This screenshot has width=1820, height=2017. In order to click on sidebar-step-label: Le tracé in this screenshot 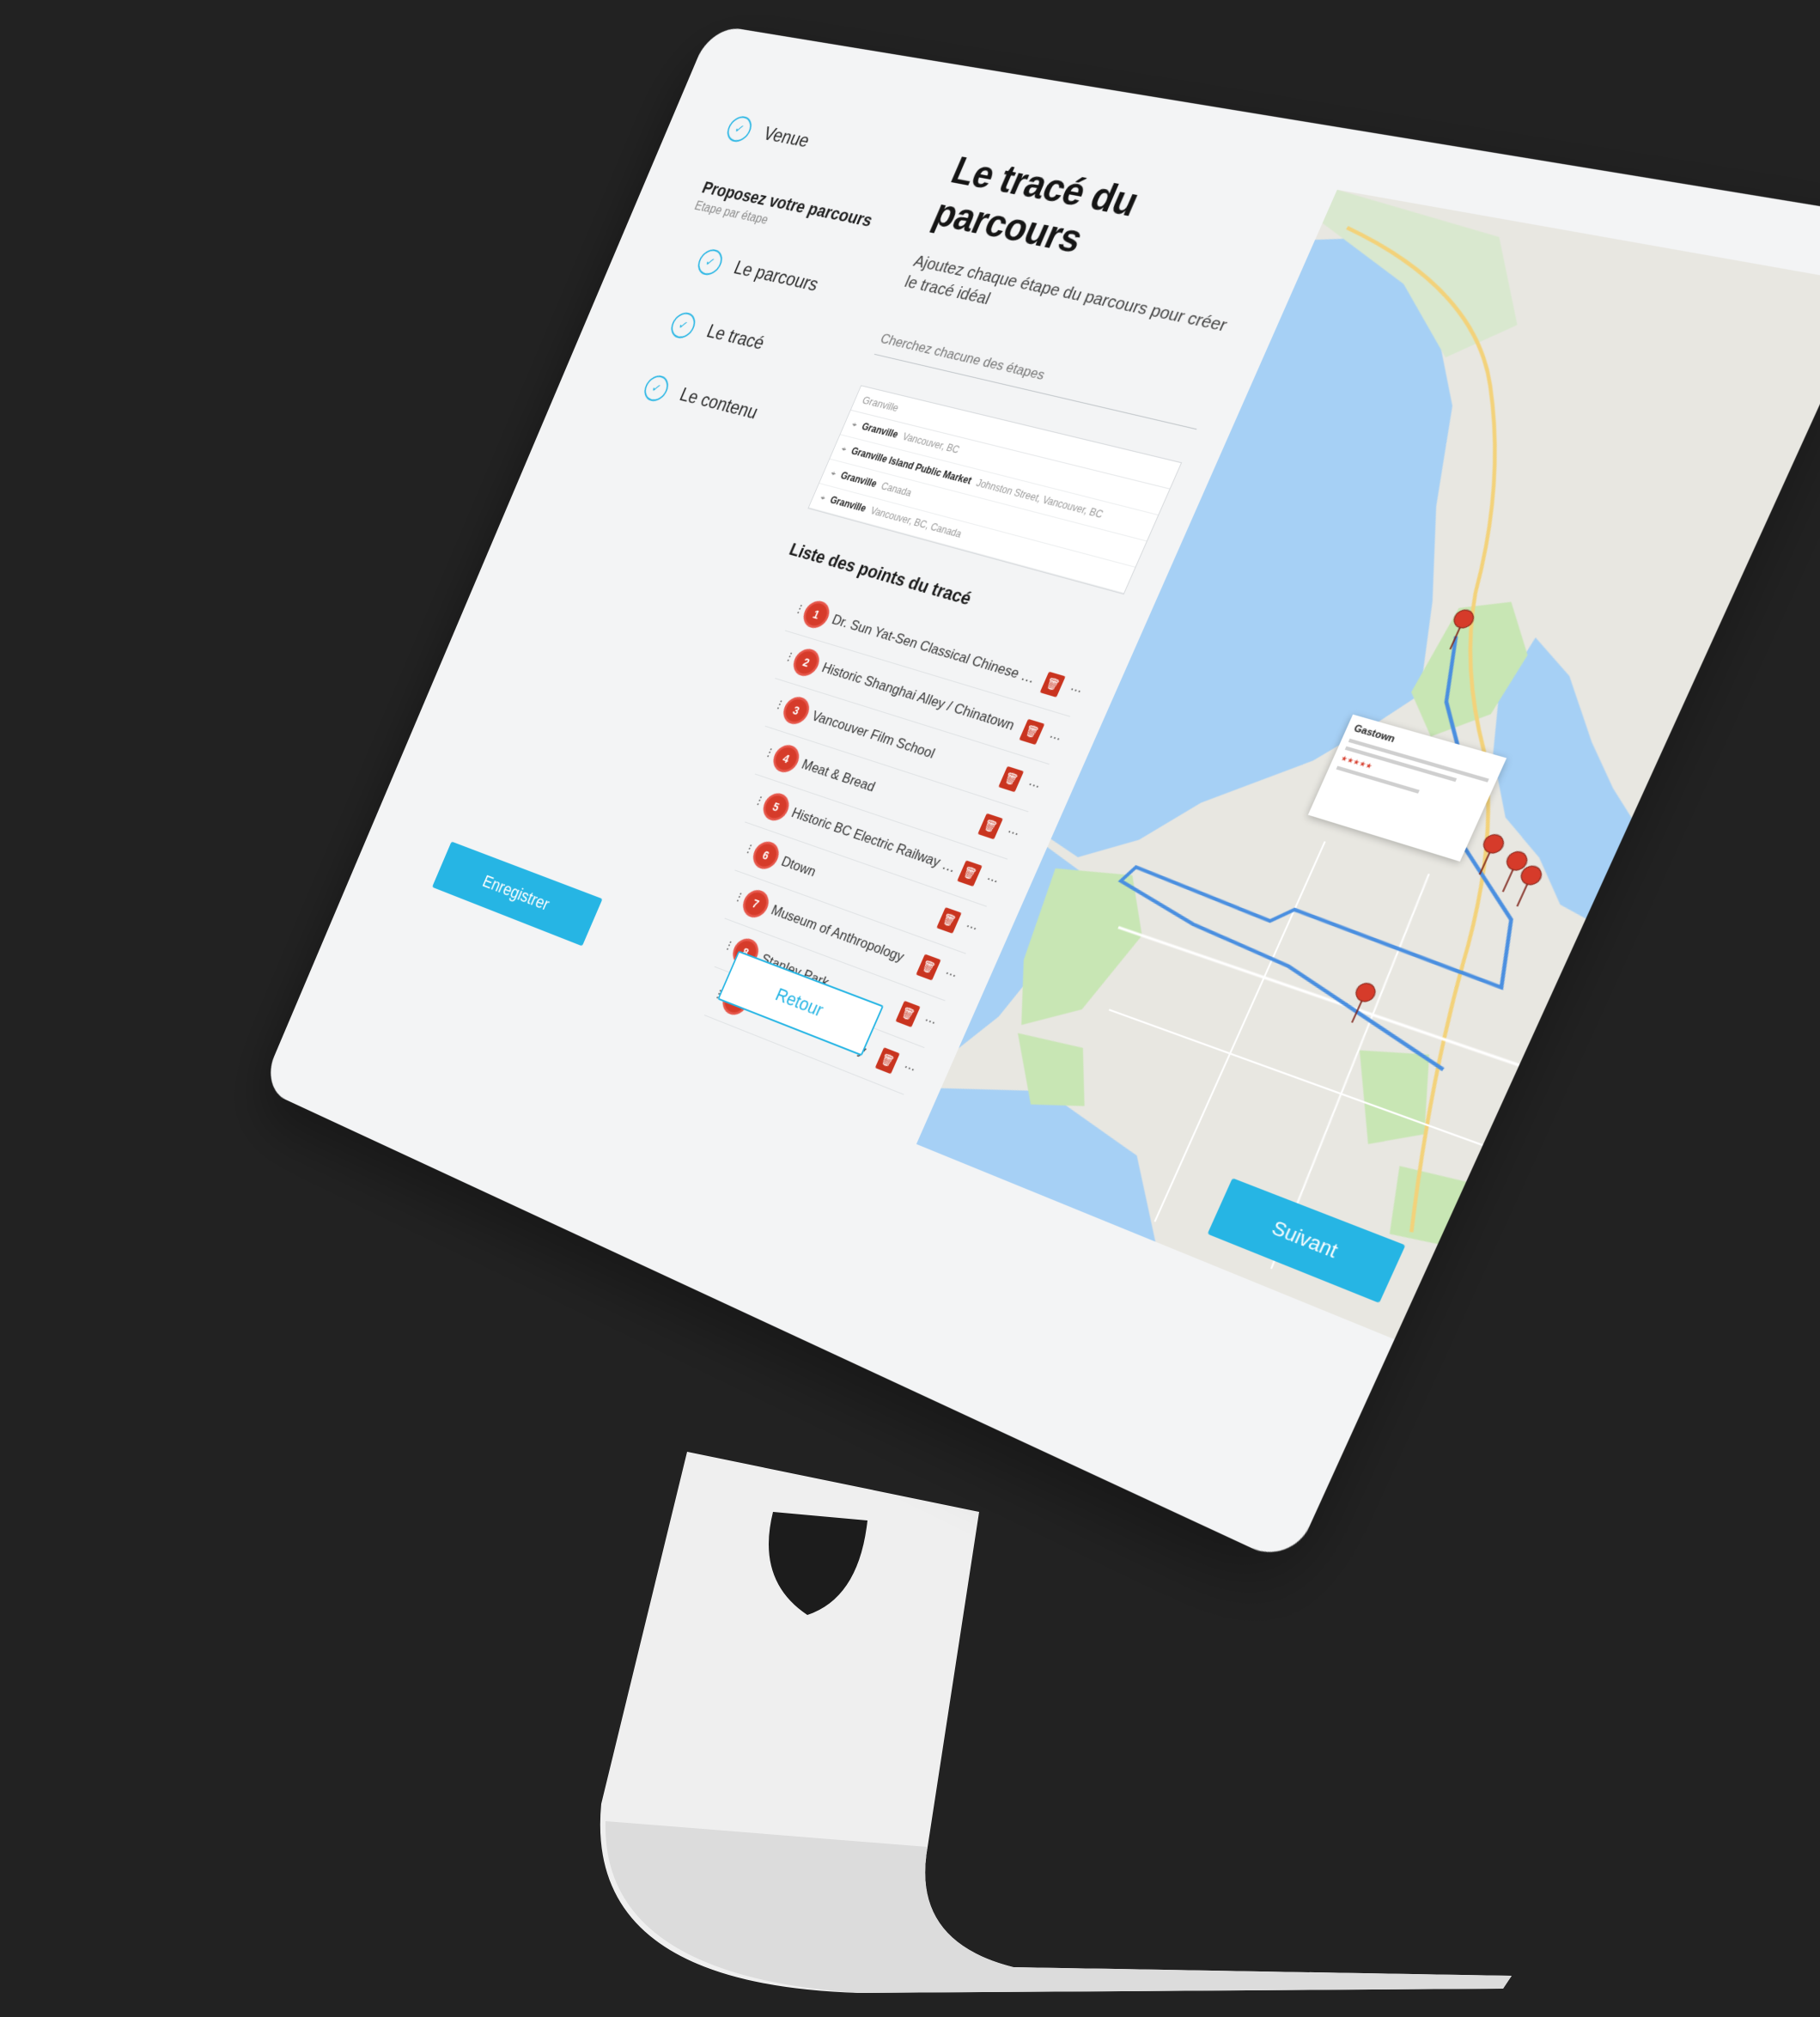, I will do `click(736, 338)`.